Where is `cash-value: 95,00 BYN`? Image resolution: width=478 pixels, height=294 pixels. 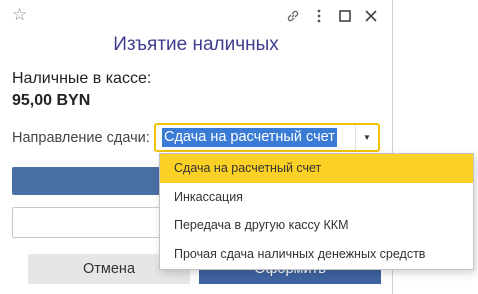 cash-value: 95,00 BYN is located at coordinates (51, 100).